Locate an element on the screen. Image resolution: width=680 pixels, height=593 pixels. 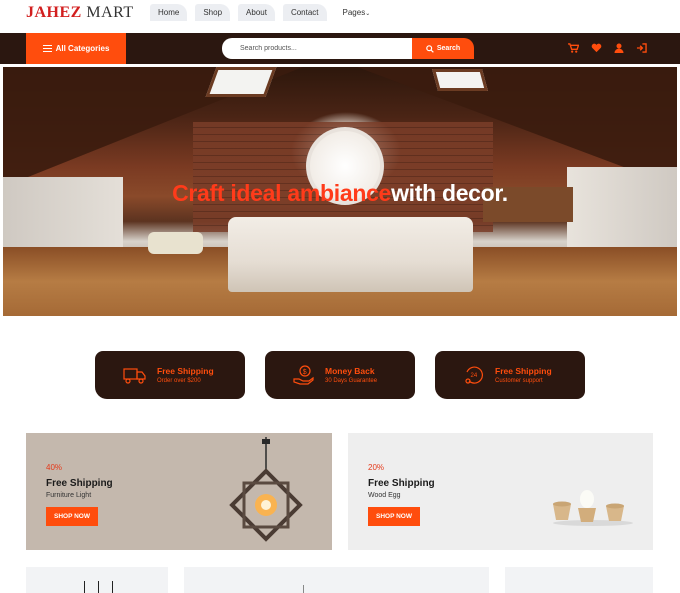
nav-pages-dropdown: Pages⌄ is located at coordinates (357, 12).